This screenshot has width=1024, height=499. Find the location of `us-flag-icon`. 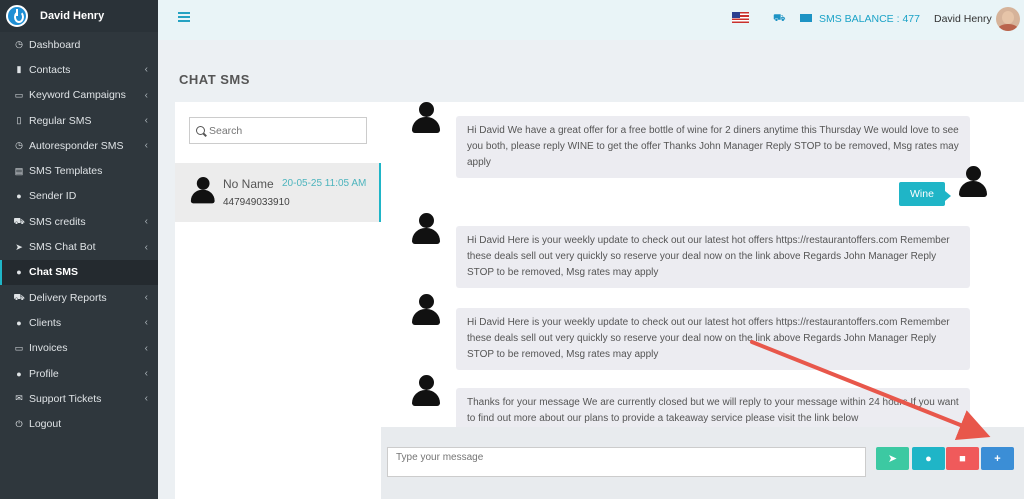

us-flag-icon is located at coordinates (740, 17).